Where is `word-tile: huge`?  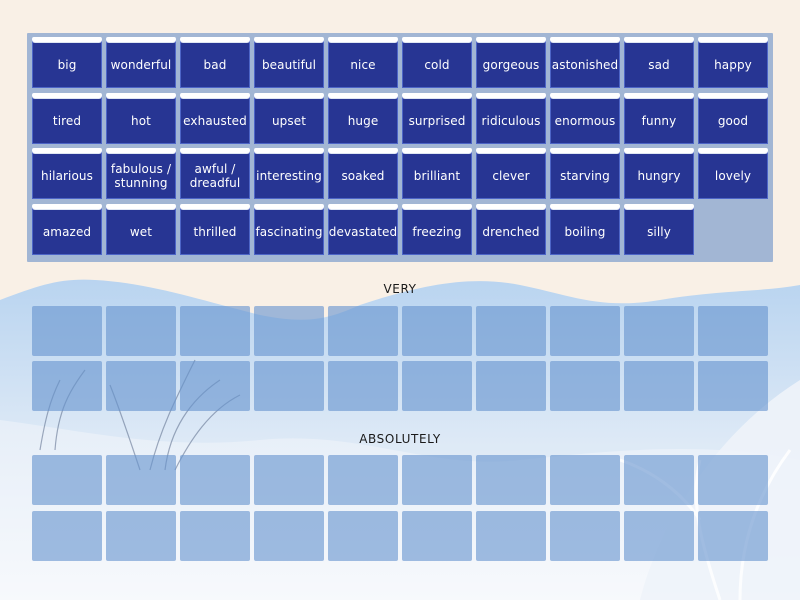 word-tile: huge is located at coordinates (363, 118).